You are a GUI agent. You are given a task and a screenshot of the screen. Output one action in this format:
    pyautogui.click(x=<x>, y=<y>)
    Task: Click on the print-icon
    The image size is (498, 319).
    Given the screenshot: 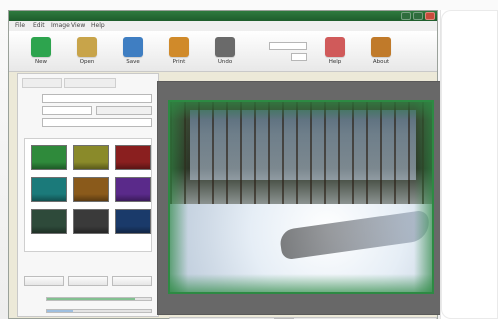 What is the action you would take?
    pyautogui.click(x=179, y=47)
    